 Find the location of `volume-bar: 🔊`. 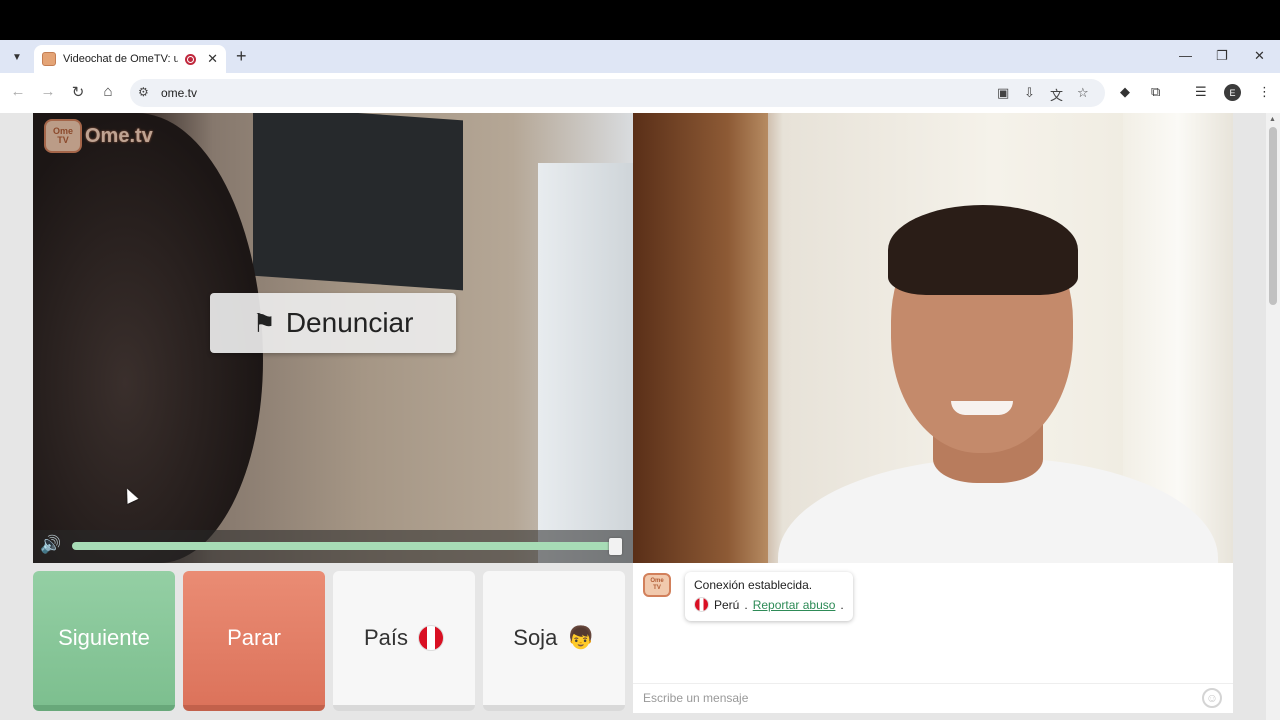

volume-bar: 🔊 is located at coordinates (333, 546).